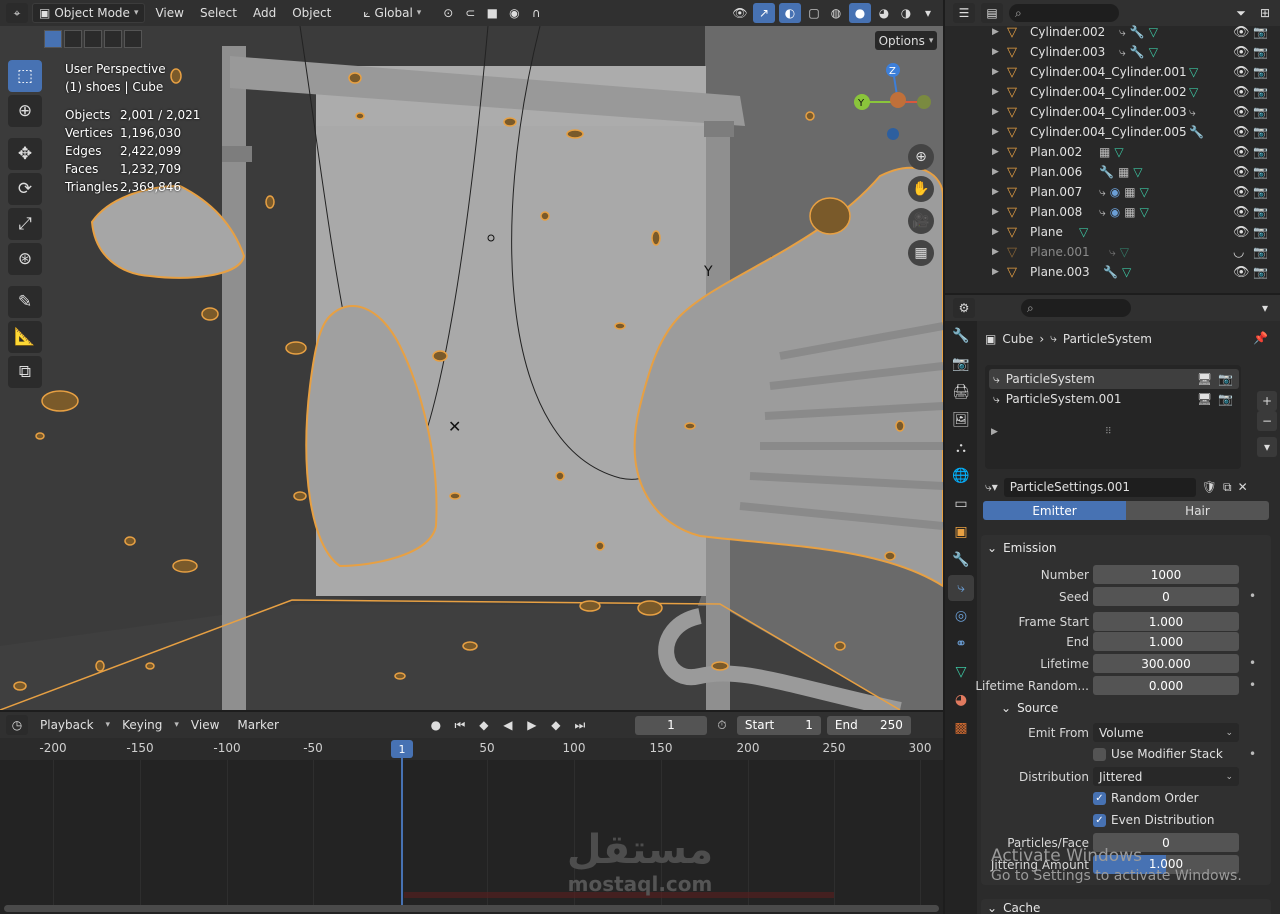  I want to click on navigation-gizmo: Z Y, so click(888, 101).